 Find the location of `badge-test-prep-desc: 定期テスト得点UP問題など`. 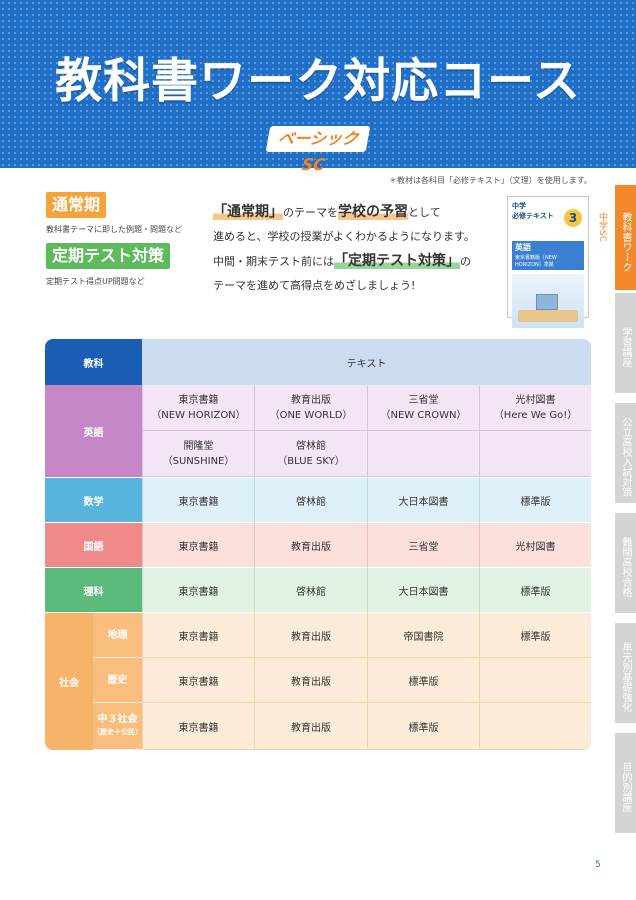

badge-test-prep-desc: 定期テスト得点UP問題など is located at coordinates (95, 281).